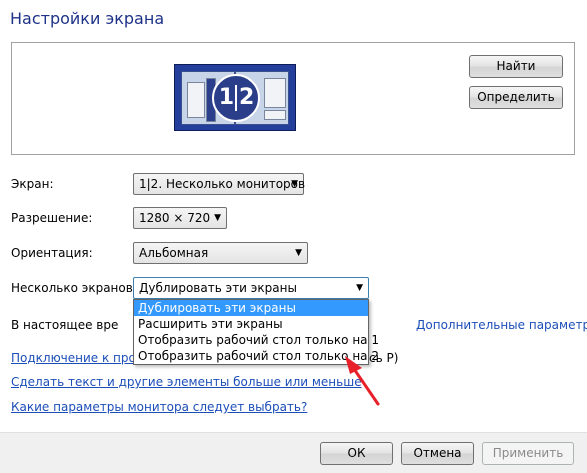 Image resolution: width=587 pixels, height=473 pixels. What do you see at coordinates (256, 340) in the screenshot?
I see `dropdown-option-only-1: Отобразить рабочий стол только на 1` at bounding box center [256, 340].